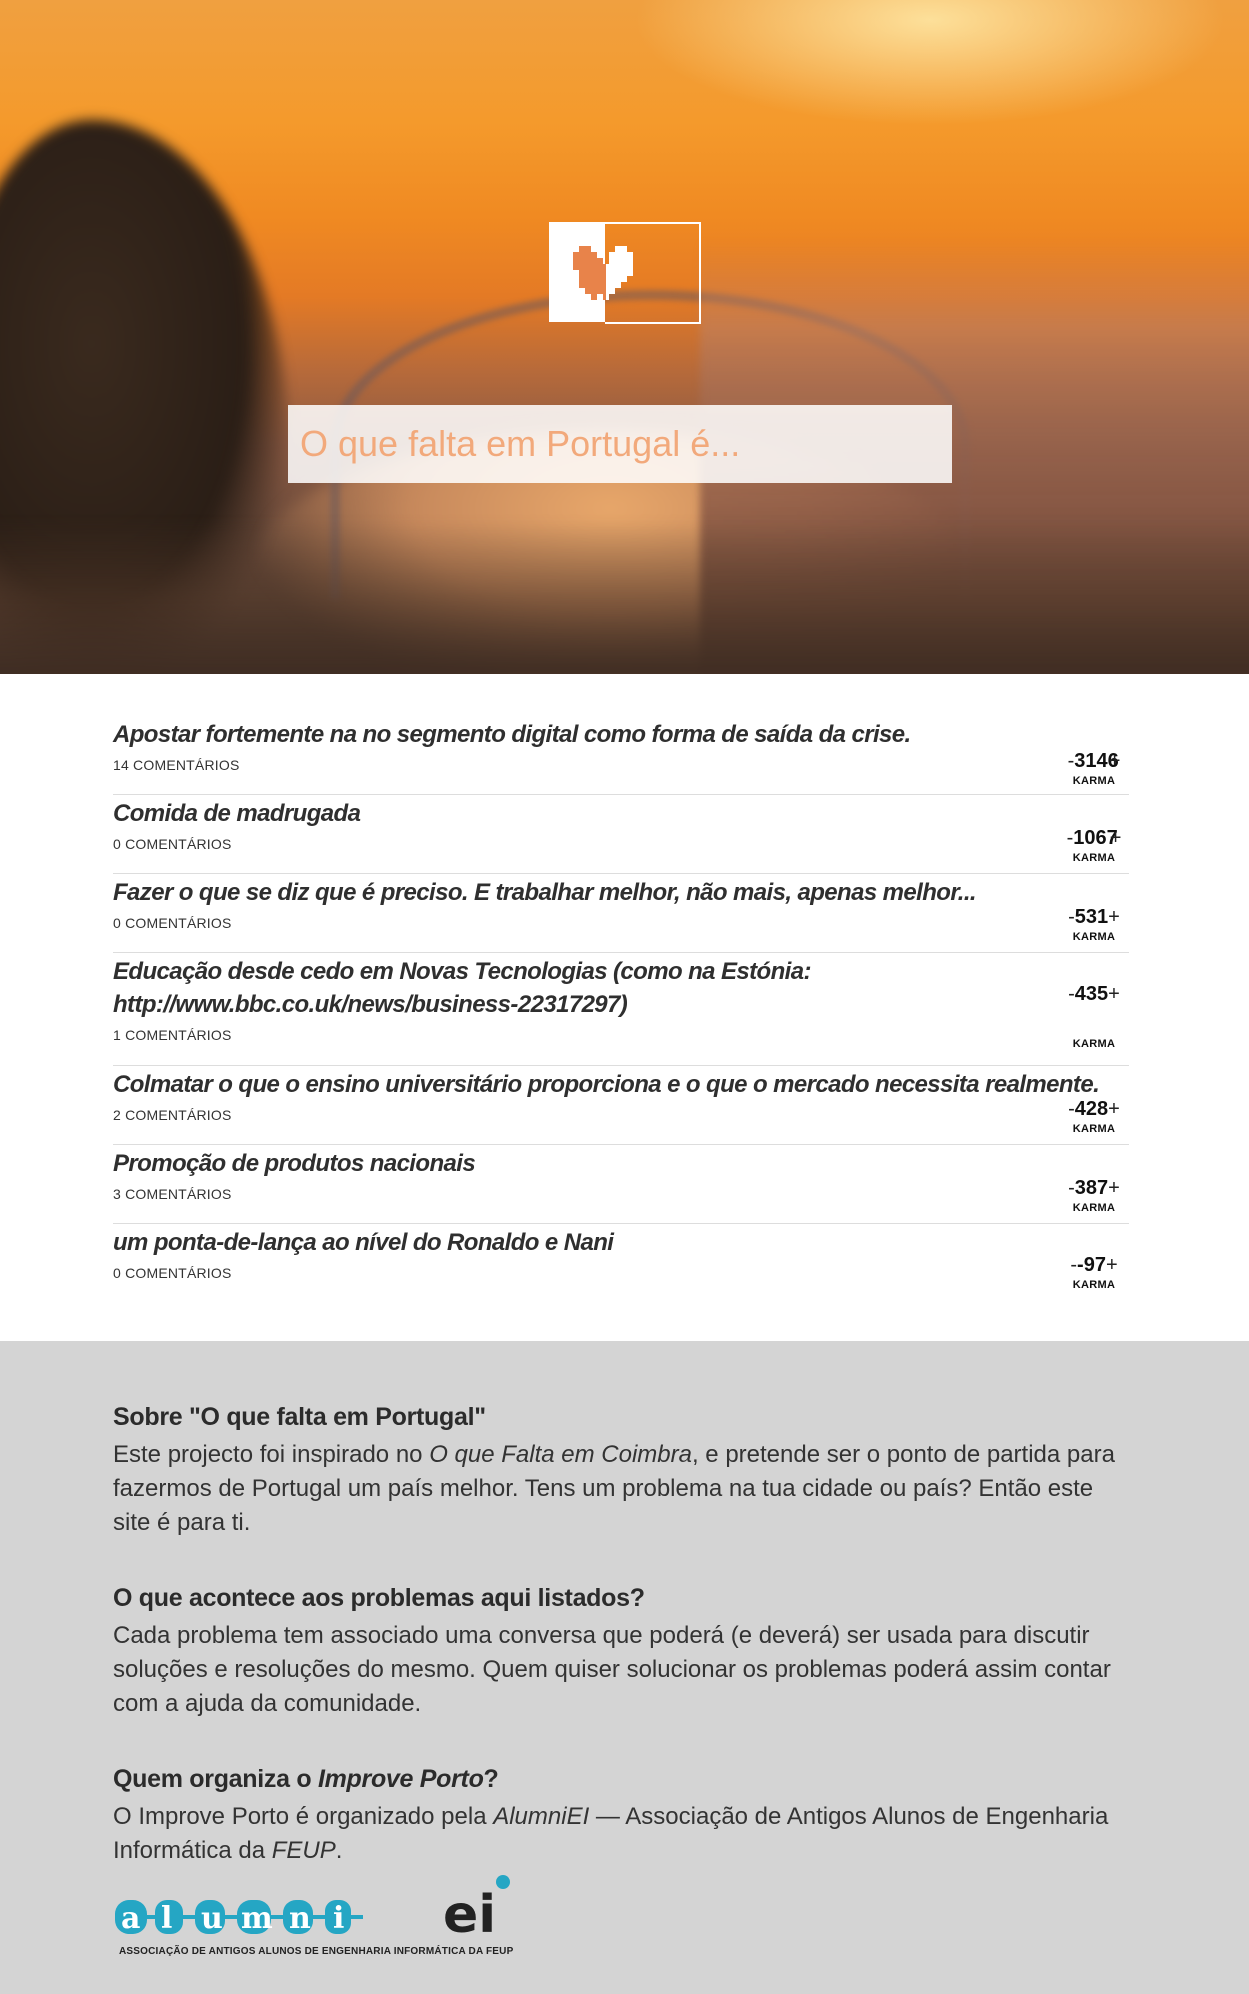  What do you see at coordinates (576, 1035) in the screenshot?
I see `item-comments-link: 1 COMENTÁRIOS` at bounding box center [576, 1035].